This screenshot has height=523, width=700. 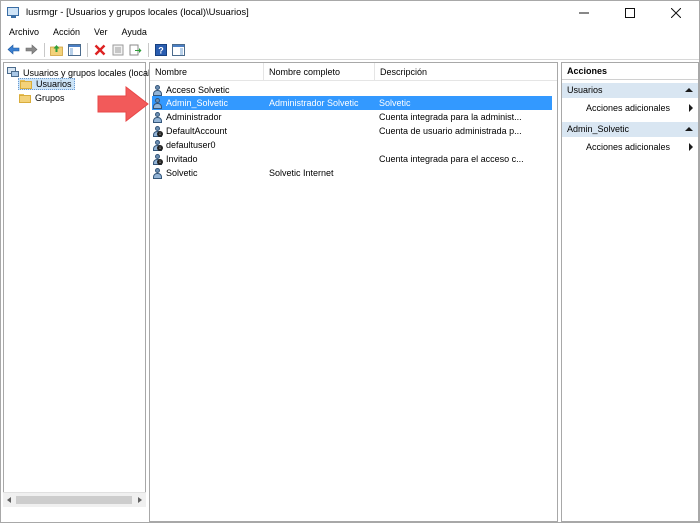 I want to click on tree-item-label: Grupos, so click(x=50, y=98).